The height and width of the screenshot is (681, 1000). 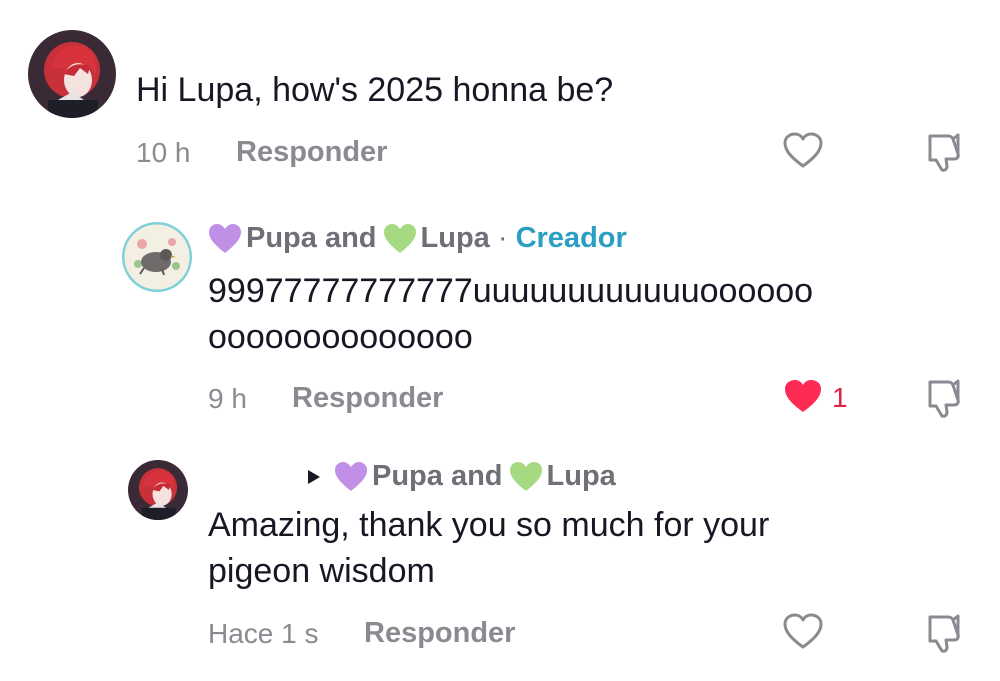 What do you see at coordinates (455, 238) in the screenshot?
I see `author-name-part2: Lupa` at bounding box center [455, 238].